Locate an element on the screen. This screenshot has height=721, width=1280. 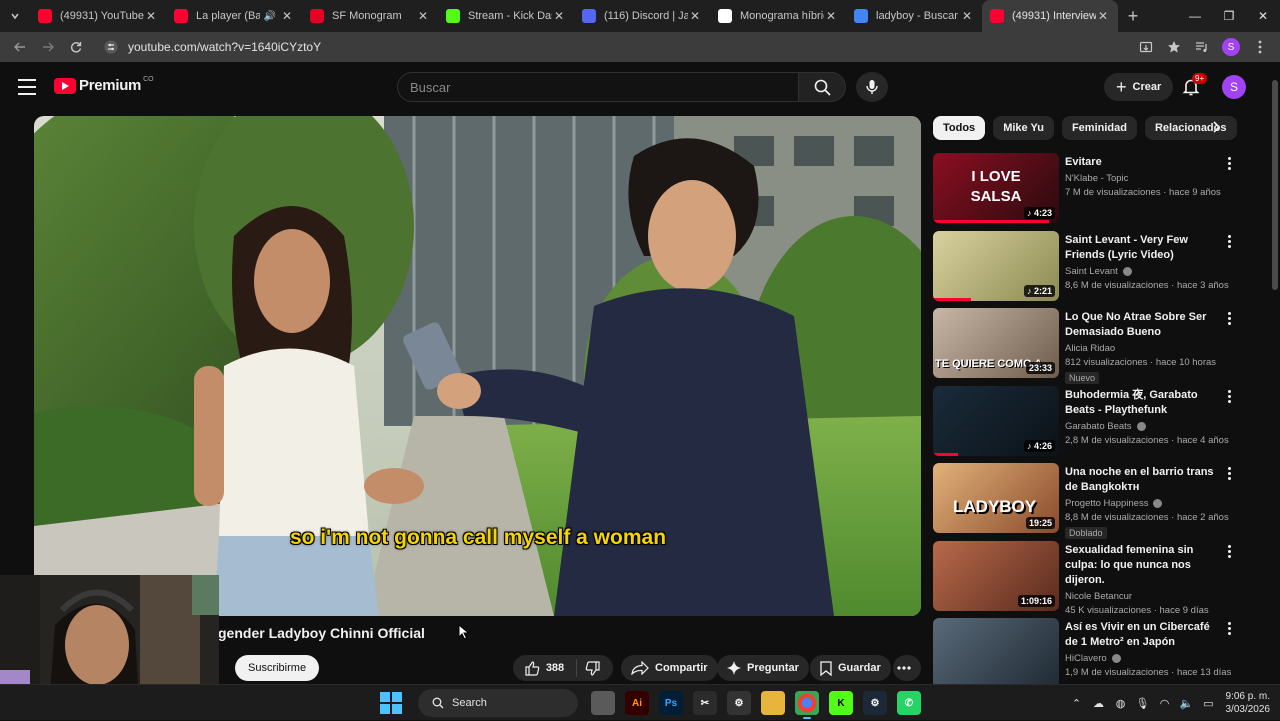
channel-name: N'Klabe - Topic is located at coordinates (1096, 178).